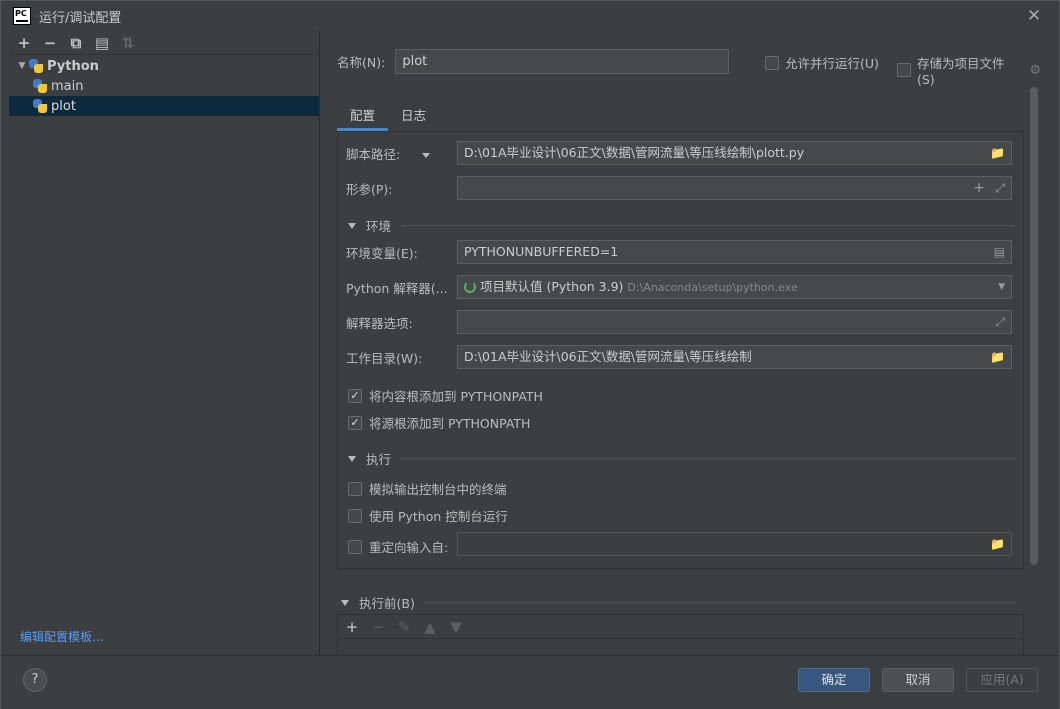 The width and height of the screenshot is (1060, 709). Describe the element at coordinates (63, 106) in the screenshot. I see `tree-item-label: plot` at that location.